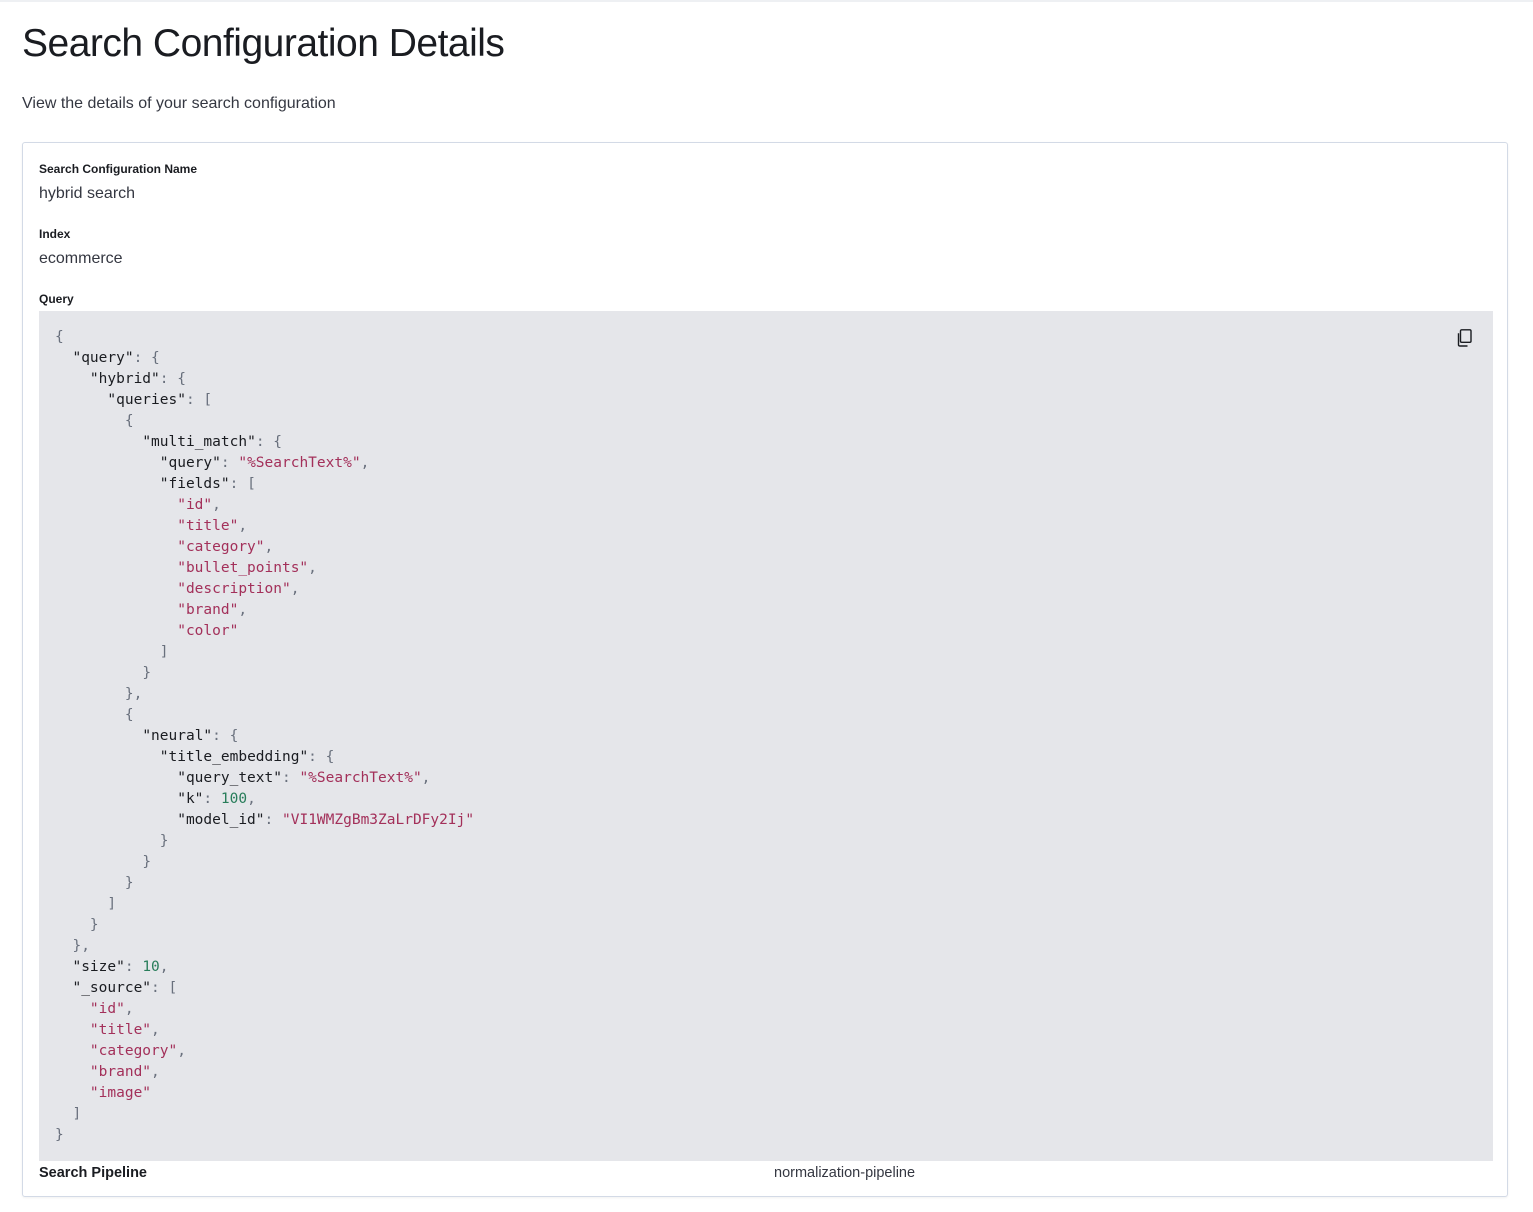  What do you see at coordinates (146, 631) in the screenshot?
I see `code-line: "color"` at bounding box center [146, 631].